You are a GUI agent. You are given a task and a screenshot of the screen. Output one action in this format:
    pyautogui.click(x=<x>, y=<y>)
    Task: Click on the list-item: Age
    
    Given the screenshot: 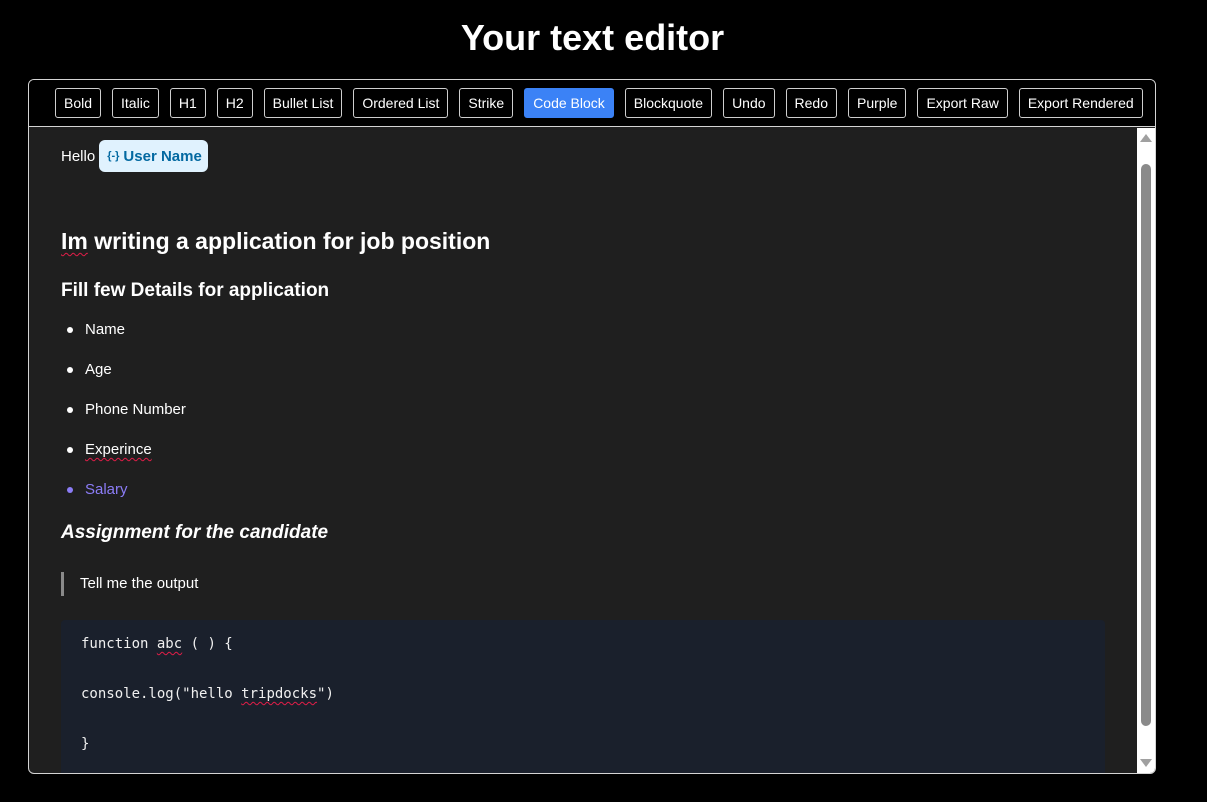 What is the action you would take?
    pyautogui.click(x=123, y=378)
    